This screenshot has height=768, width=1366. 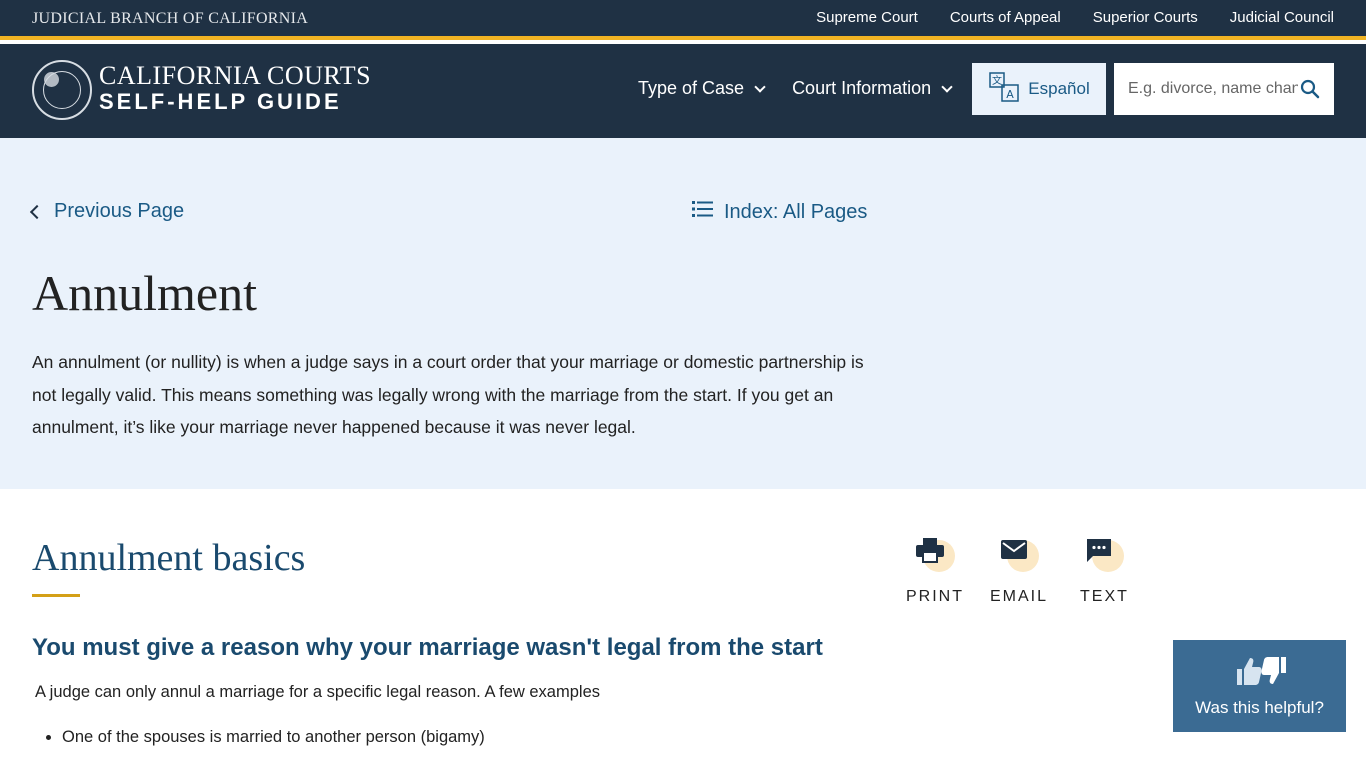 I want to click on feedback-button: Was this helpful?, so click(x=1259, y=686).